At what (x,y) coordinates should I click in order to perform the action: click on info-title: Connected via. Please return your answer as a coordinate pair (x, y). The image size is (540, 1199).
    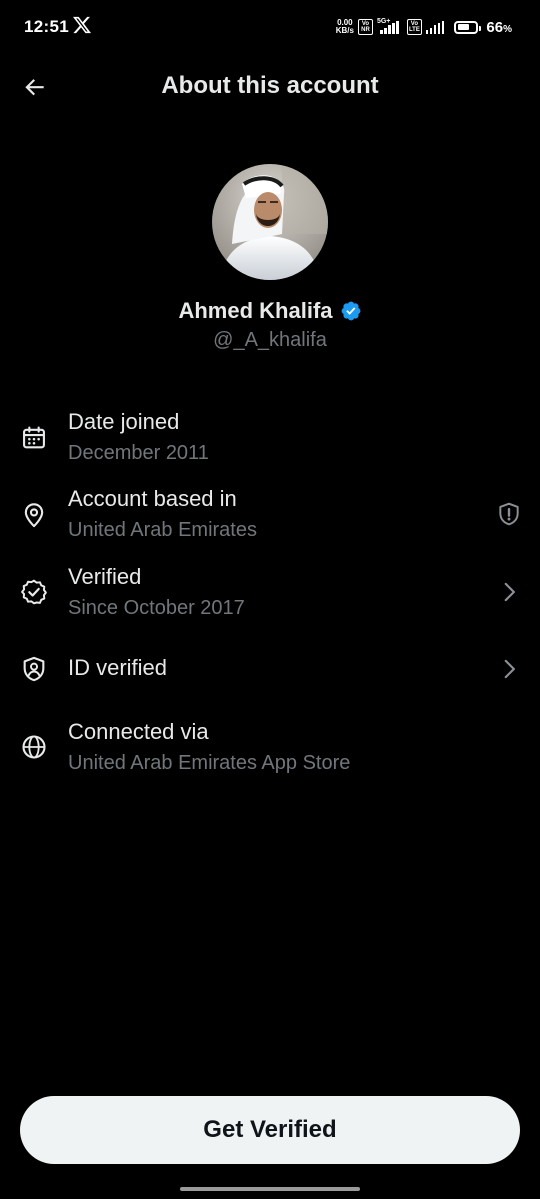
    Looking at the image, I should click on (138, 731).